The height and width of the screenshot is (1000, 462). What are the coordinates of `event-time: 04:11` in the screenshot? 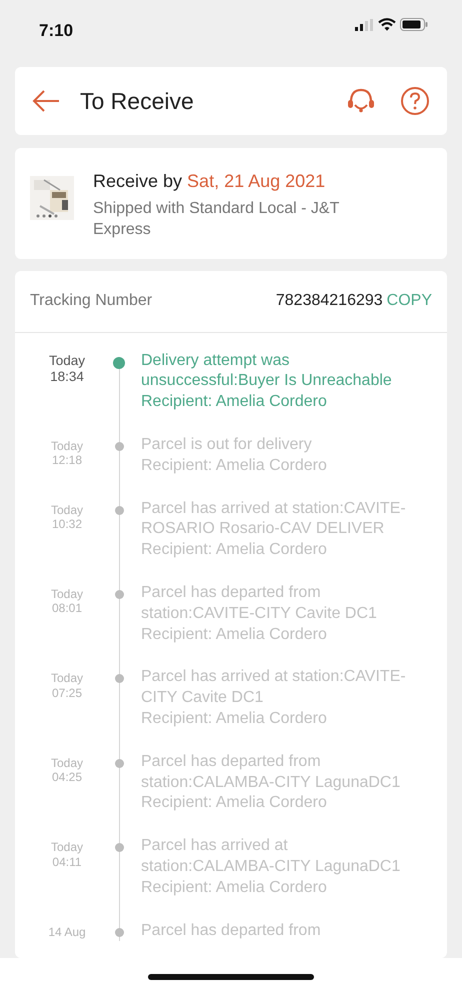 It's located at (67, 861).